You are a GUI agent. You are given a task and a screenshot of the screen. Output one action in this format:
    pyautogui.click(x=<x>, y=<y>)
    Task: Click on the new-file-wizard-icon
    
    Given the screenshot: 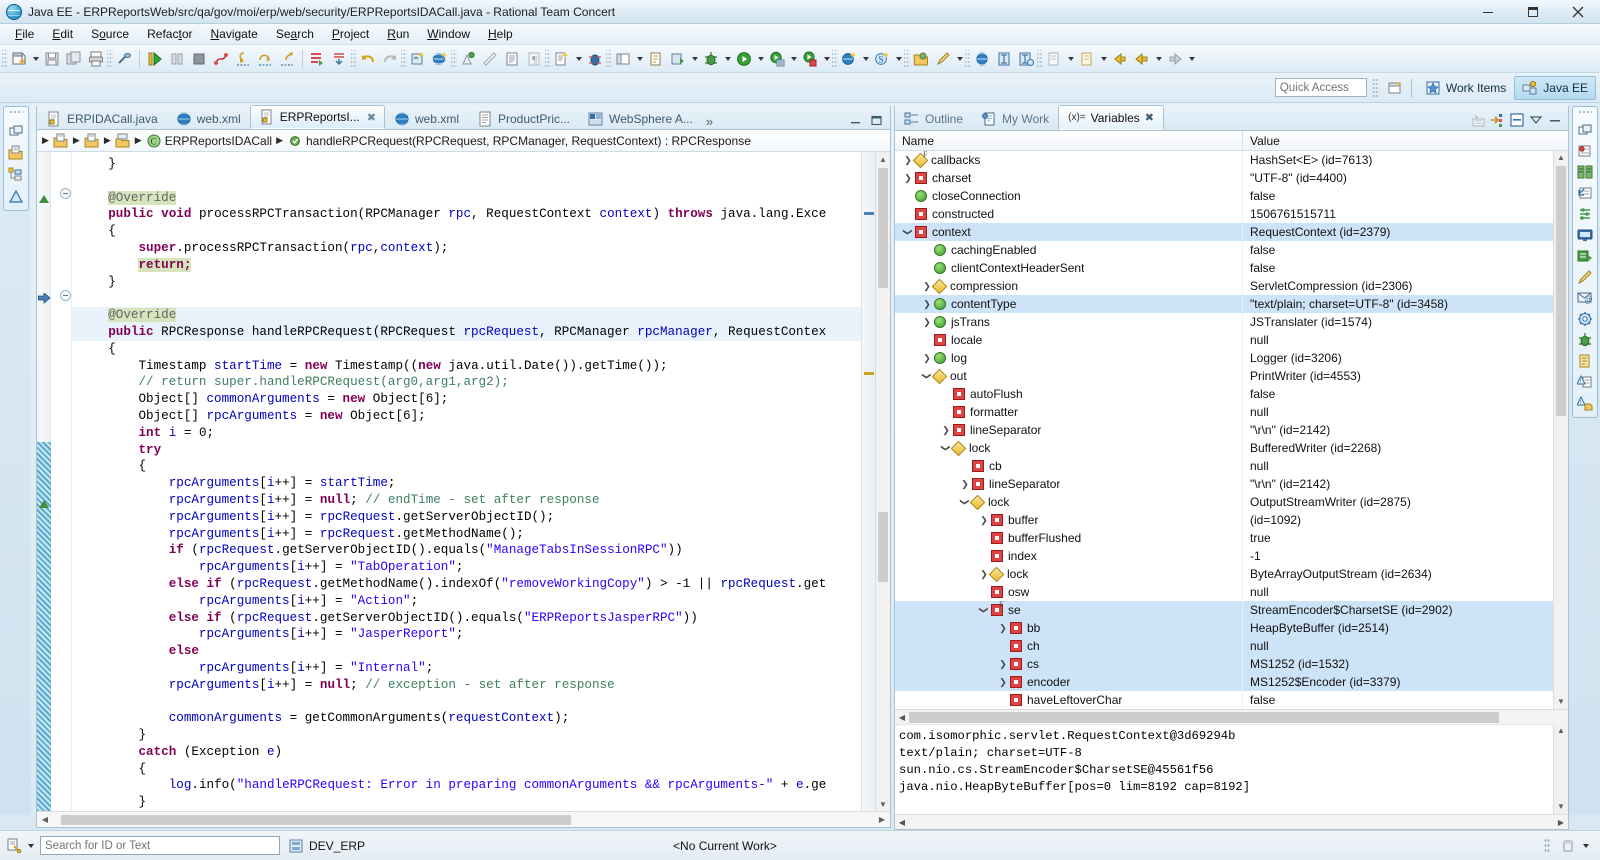 What is the action you would take?
    pyautogui.click(x=562, y=59)
    